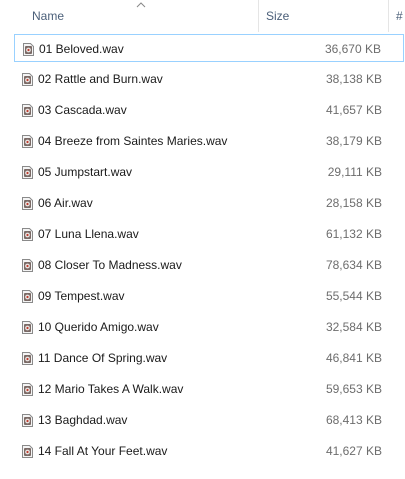 This screenshot has height=479, width=405. I want to click on file-name: 05 Jumpstart.wav, so click(85, 172).